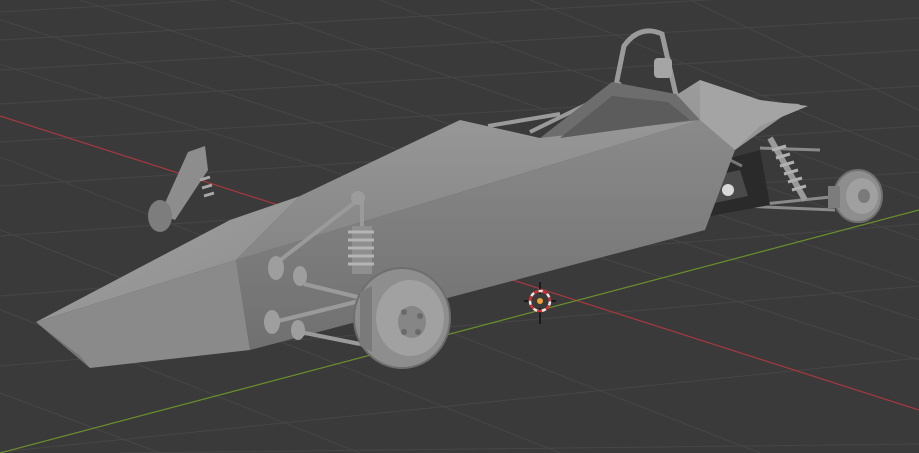 Image resolution: width=919 pixels, height=453 pixels. Describe the element at coordinates (181, 189) in the screenshot. I see `front-left-suspension` at that location.